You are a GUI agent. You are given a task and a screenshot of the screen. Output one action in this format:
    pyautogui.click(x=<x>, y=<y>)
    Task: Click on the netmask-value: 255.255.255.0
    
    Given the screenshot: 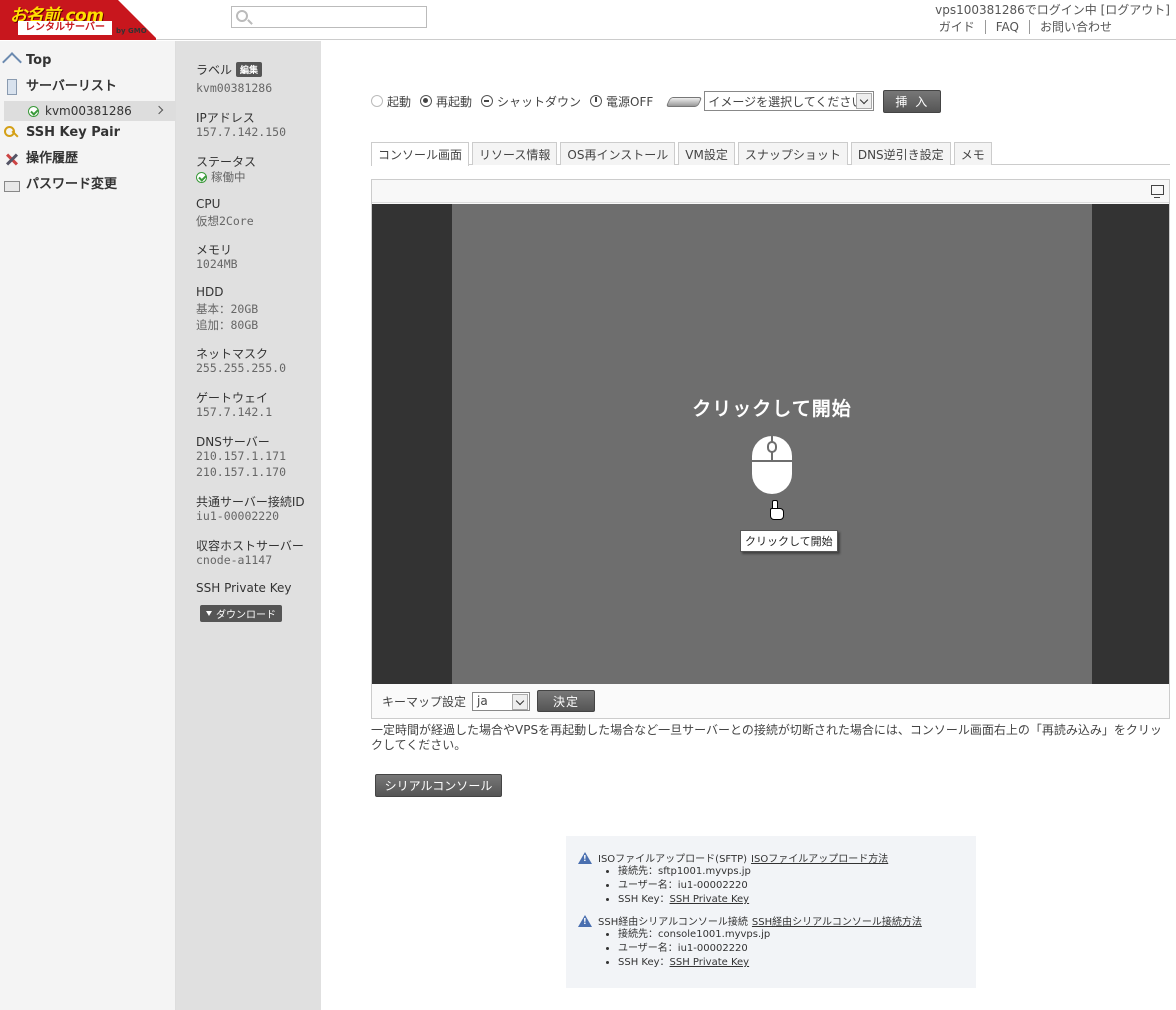 What is the action you would take?
    pyautogui.click(x=241, y=368)
    